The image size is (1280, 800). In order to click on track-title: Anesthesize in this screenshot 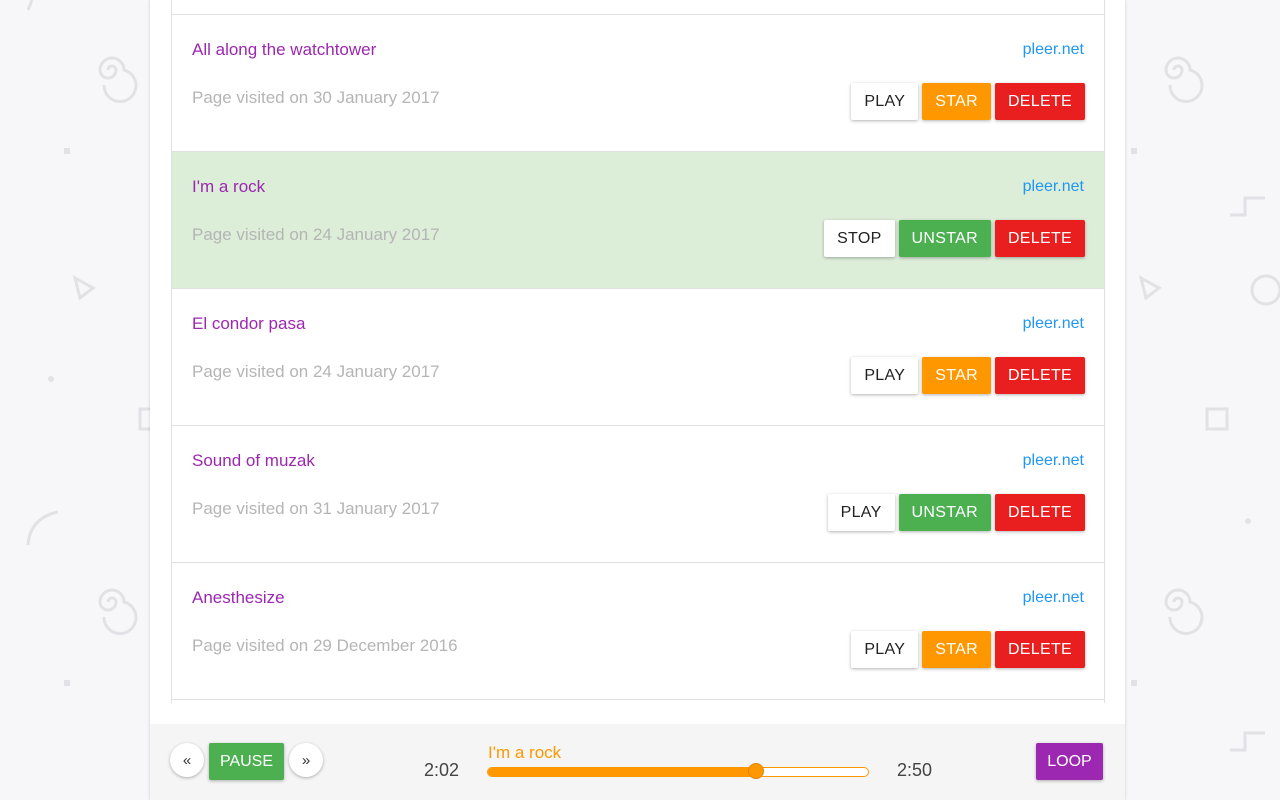, I will do `click(238, 598)`.